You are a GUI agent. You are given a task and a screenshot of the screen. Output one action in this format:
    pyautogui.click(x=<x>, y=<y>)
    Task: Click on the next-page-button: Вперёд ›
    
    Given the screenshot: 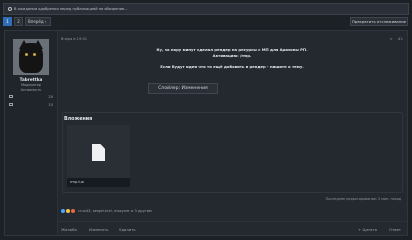 What is the action you would take?
    pyautogui.click(x=38, y=21)
    